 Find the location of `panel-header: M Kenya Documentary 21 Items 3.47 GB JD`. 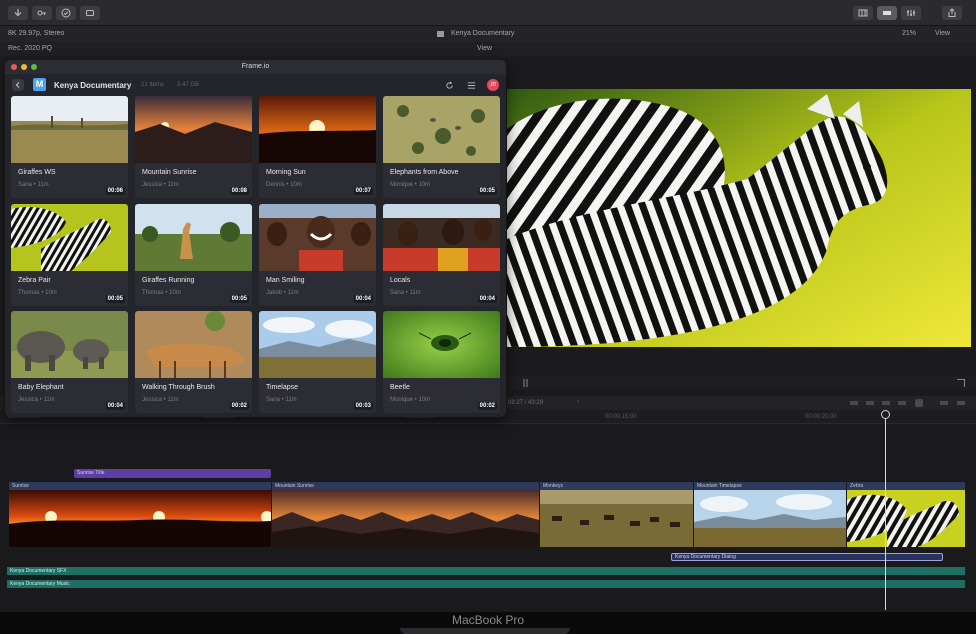

panel-header: M Kenya Documentary 21 Items 3.47 GB JD is located at coordinates (255, 85).